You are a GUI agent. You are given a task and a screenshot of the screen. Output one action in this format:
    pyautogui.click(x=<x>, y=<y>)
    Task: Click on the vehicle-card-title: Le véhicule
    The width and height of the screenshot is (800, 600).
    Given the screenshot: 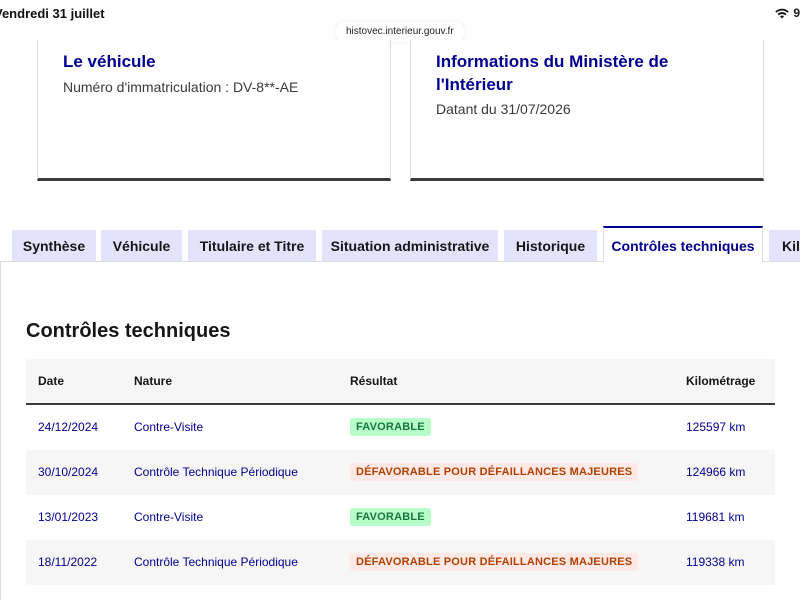 What is the action you would take?
    pyautogui.click(x=109, y=61)
    